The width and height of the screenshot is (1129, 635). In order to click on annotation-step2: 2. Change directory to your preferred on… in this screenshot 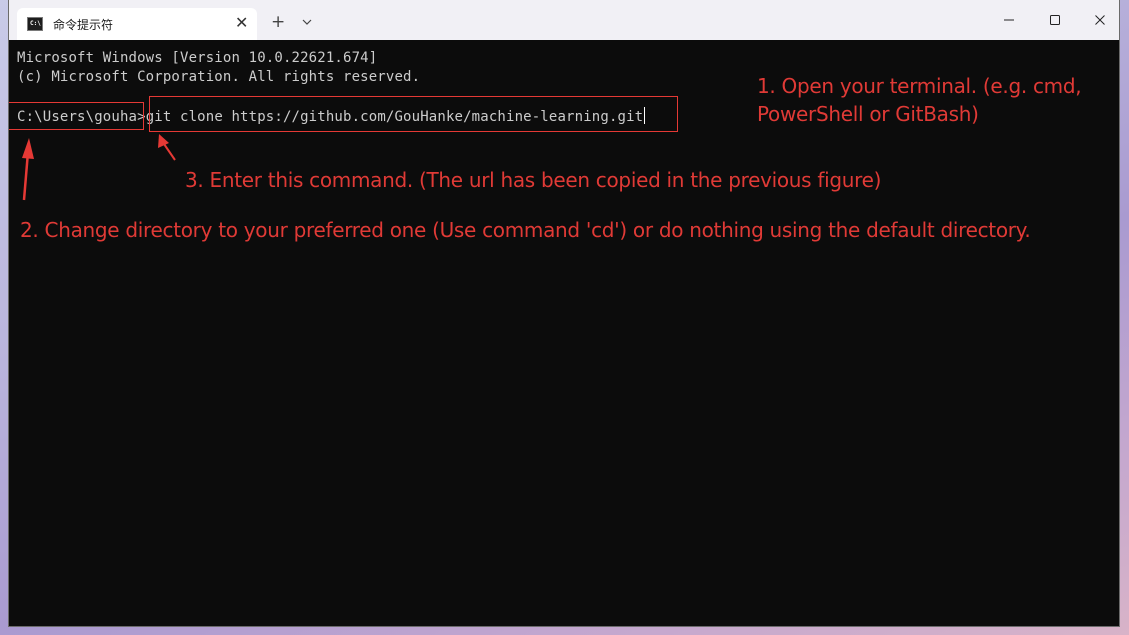, I will do `click(525, 230)`.